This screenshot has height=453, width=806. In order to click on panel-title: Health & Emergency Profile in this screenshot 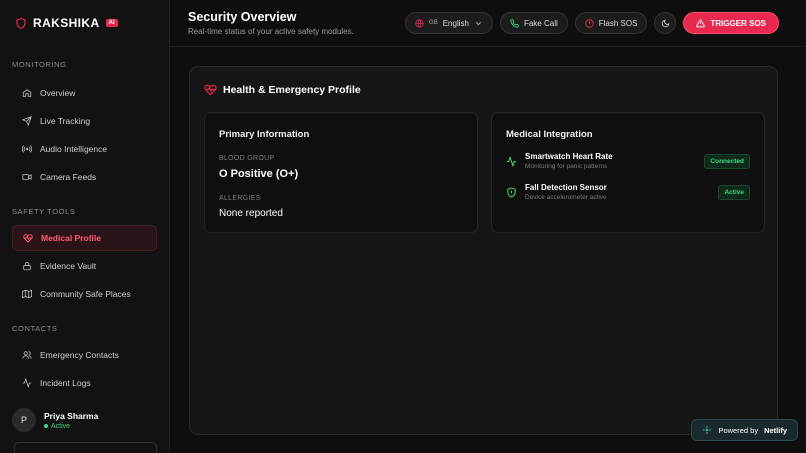, I will do `click(292, 89)`.